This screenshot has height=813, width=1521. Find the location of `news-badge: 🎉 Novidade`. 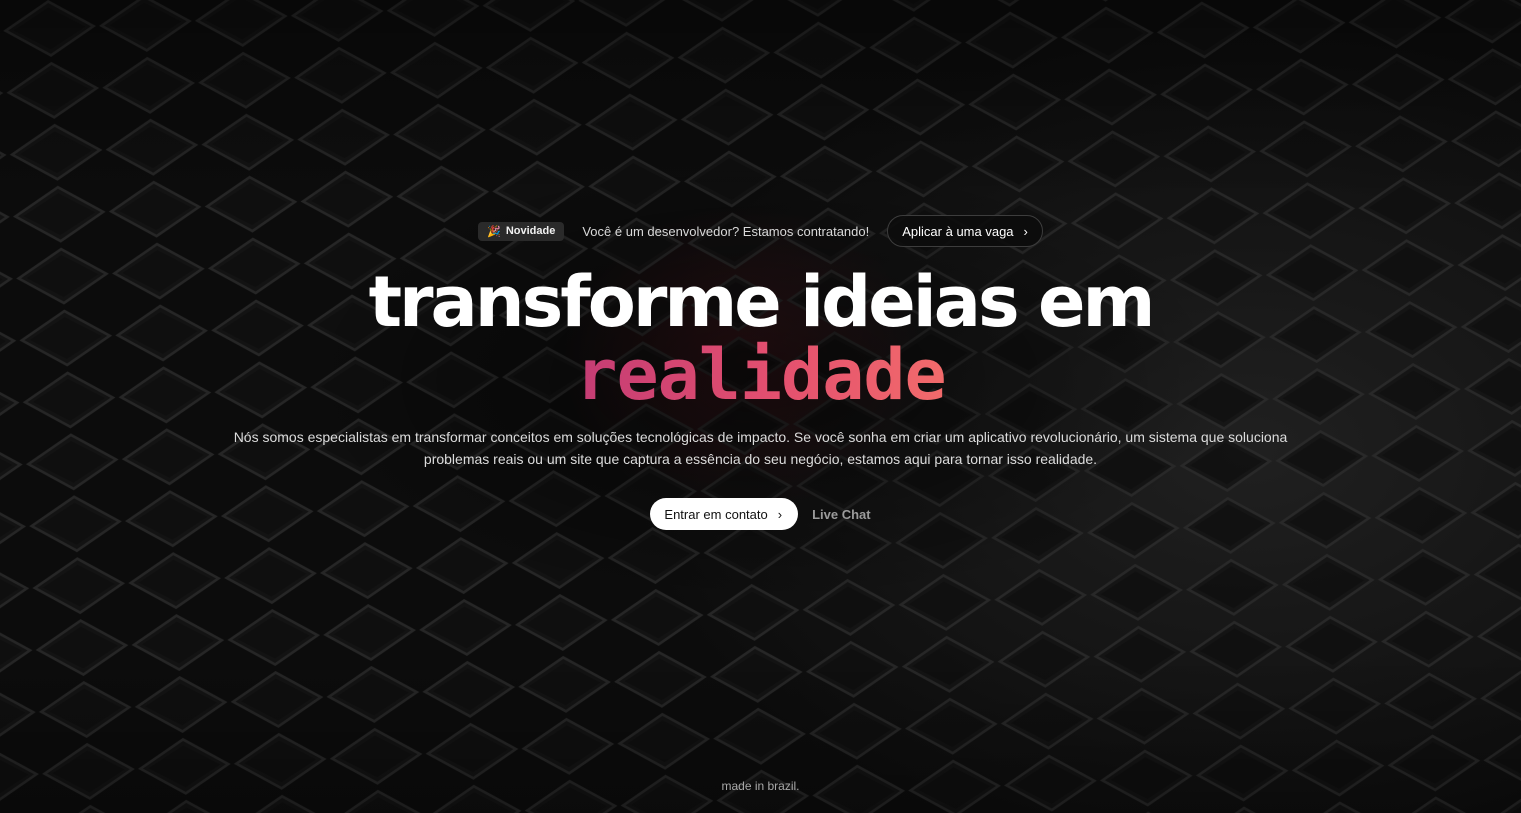

news-badge: 🎉 Novidade is located at coordinates (521, 231).